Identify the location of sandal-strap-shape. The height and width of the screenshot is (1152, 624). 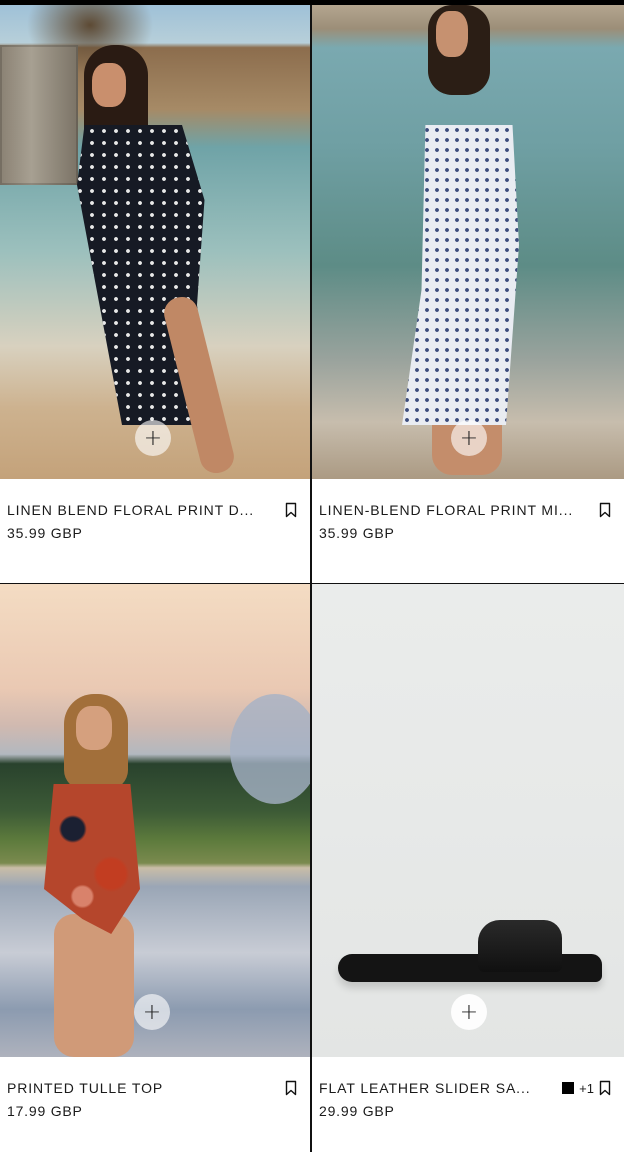
(520, 946).